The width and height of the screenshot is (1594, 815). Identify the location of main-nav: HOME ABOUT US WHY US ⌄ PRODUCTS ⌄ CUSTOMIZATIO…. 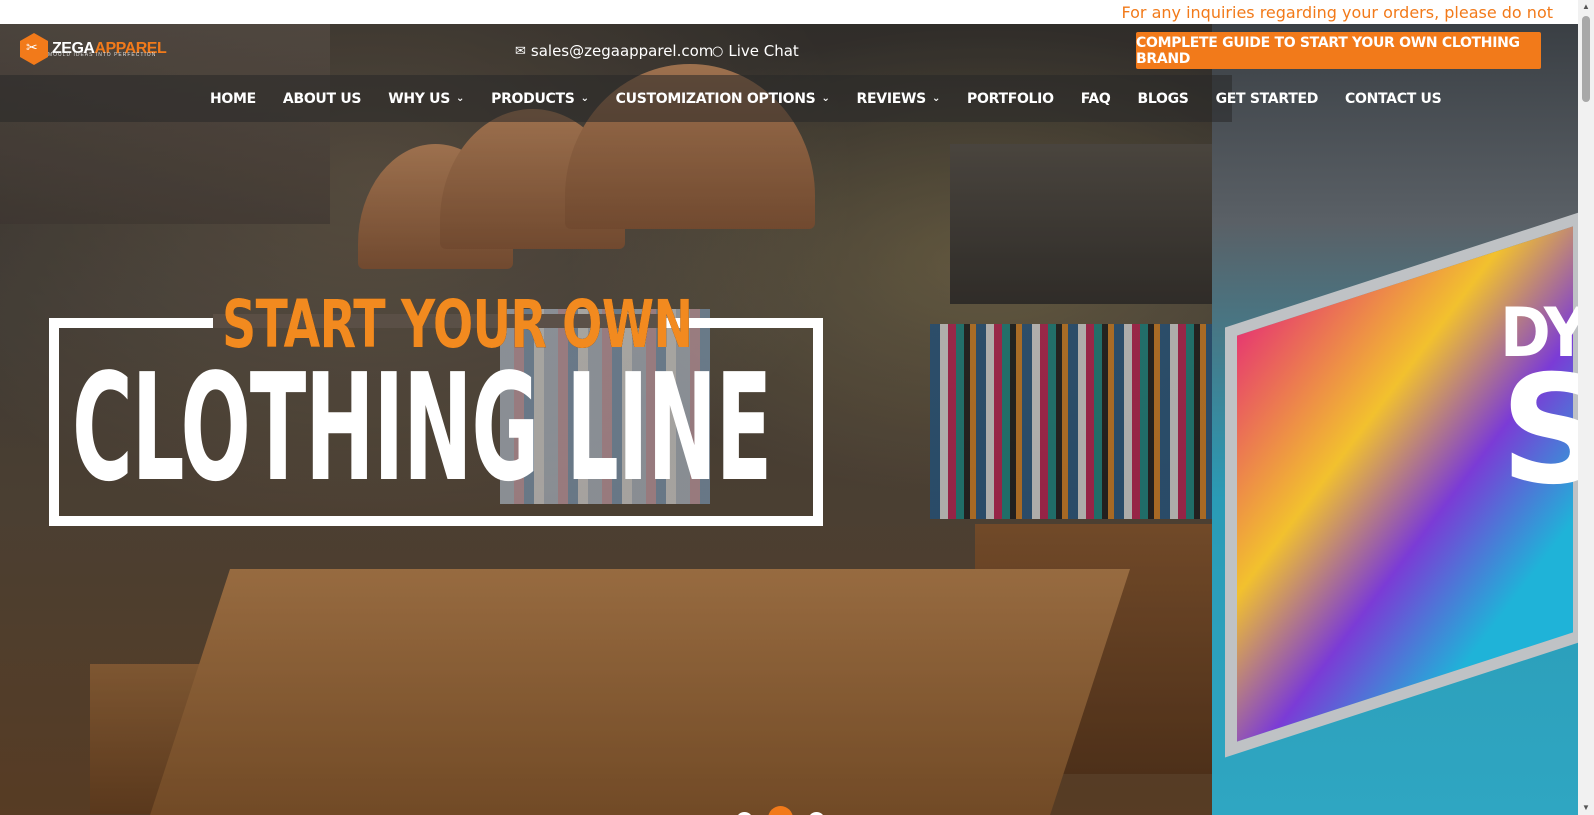
(721, 98).